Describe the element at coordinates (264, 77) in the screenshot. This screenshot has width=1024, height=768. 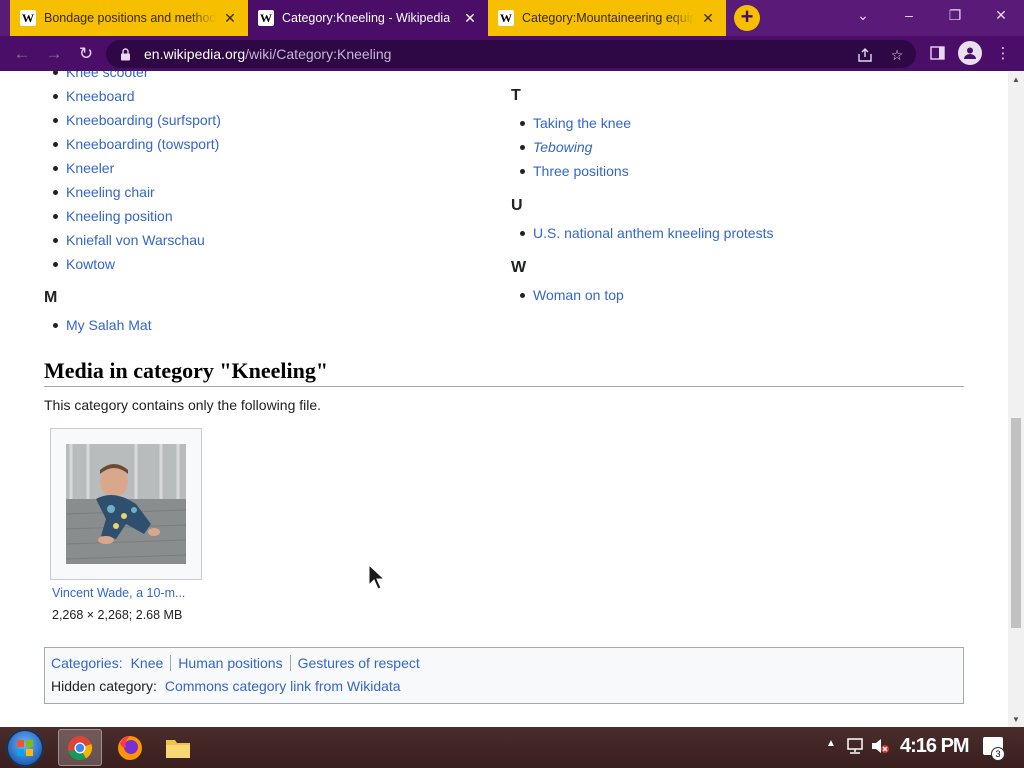
I see `list-item: Knee scooter` at that location.